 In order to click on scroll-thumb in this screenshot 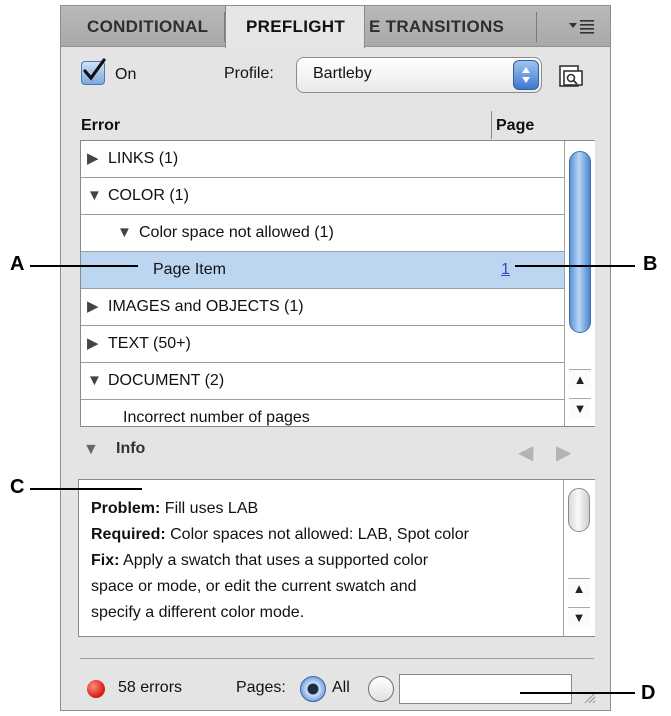, I will do `click(580, 242)`.